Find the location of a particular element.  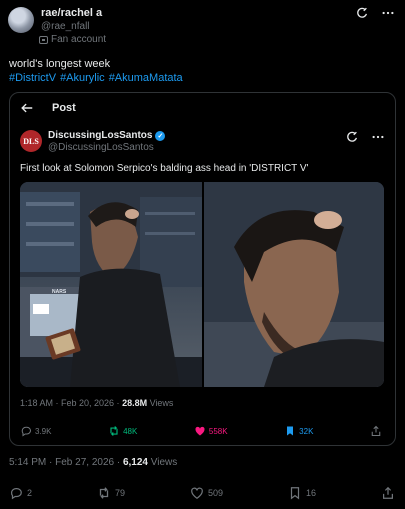

quoted-date: 1:18 AM · Feb 20, 2026 · is located at coordinates (71, 403).